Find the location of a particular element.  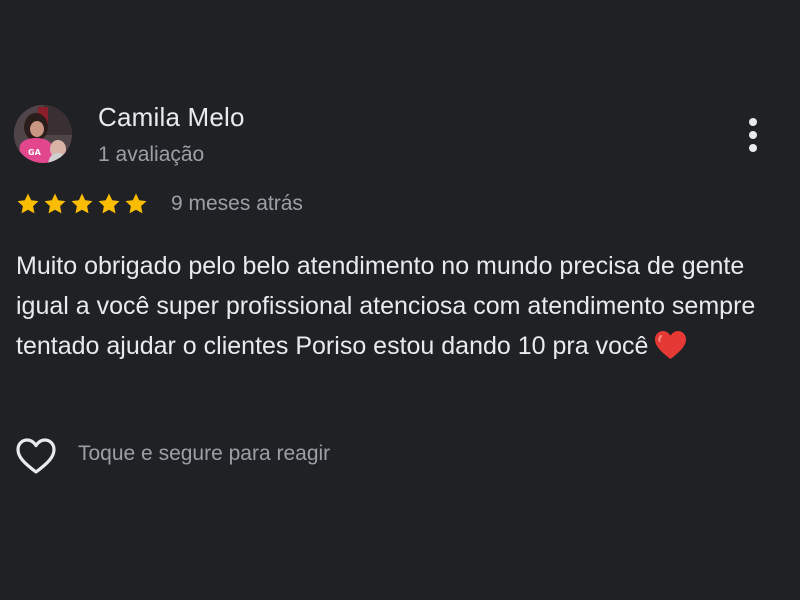

react-heart-button is located at coordinates (36, 456).